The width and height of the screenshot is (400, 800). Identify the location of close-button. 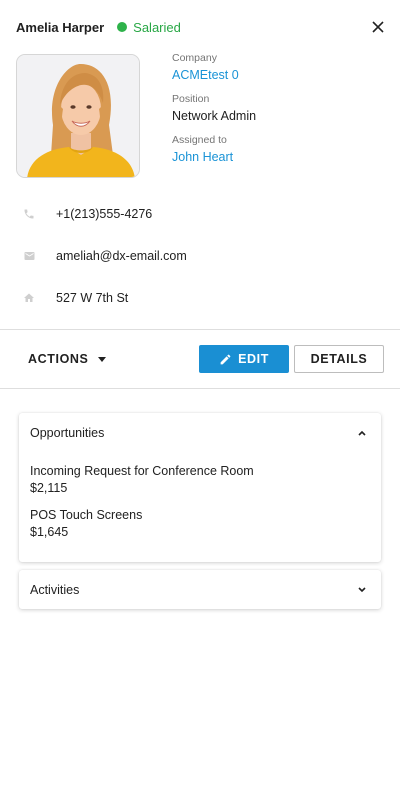
(378, 27).